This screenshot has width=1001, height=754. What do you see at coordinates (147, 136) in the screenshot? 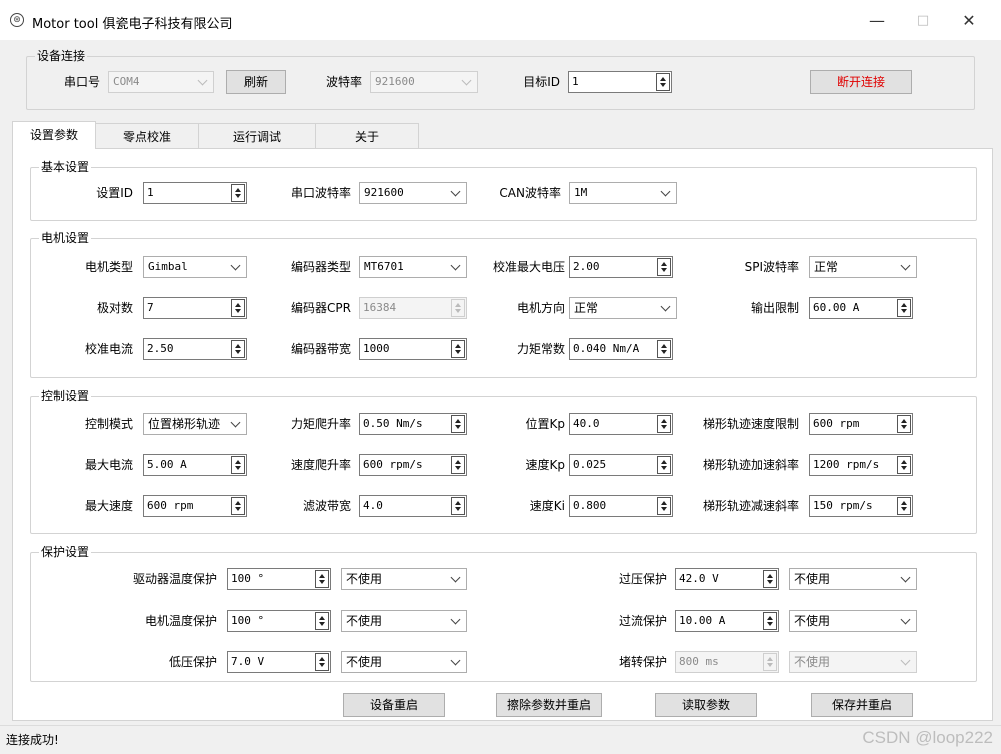
I see `tab-zero-calibration: 零点校准` at bounding box center [147, 136].